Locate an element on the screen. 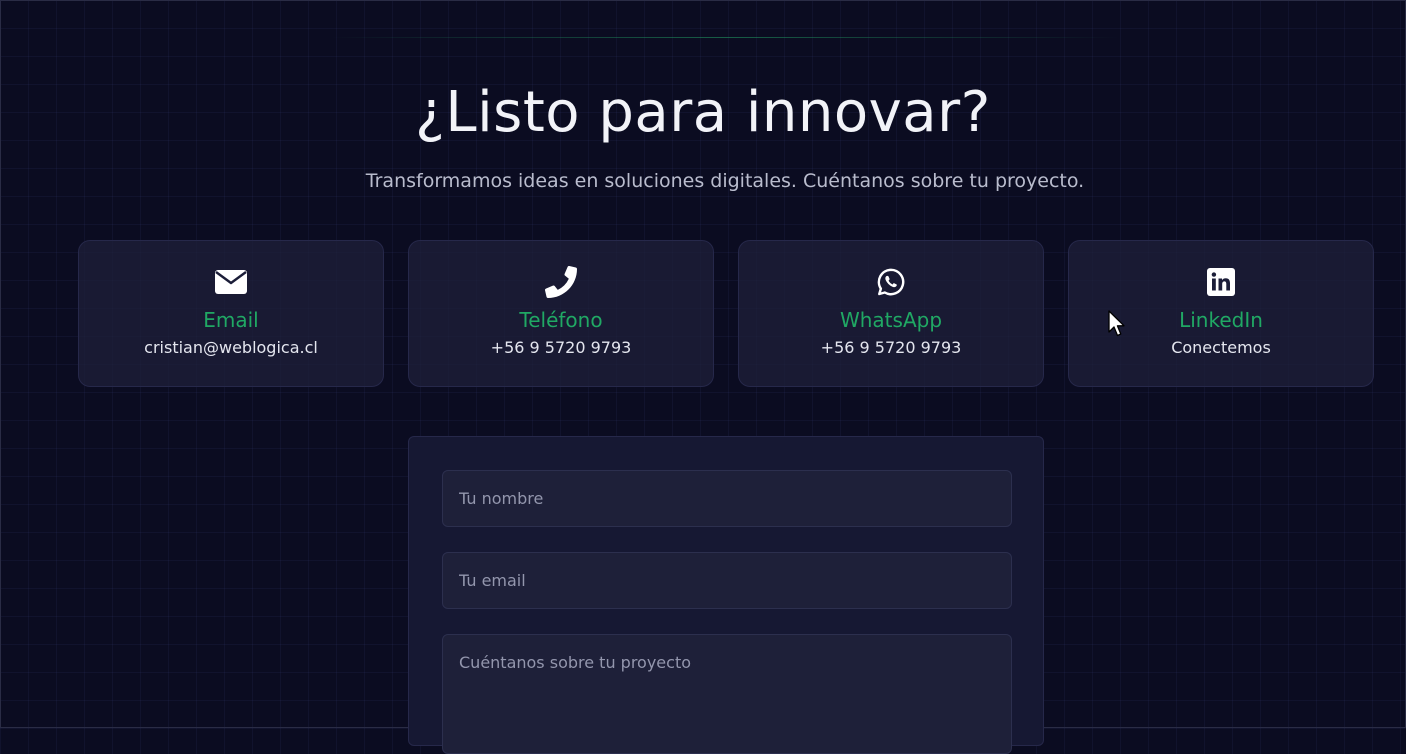 Image resolution: width=1406 pixels, height=754 pixels. email-input is located at coordinates (727, 580).